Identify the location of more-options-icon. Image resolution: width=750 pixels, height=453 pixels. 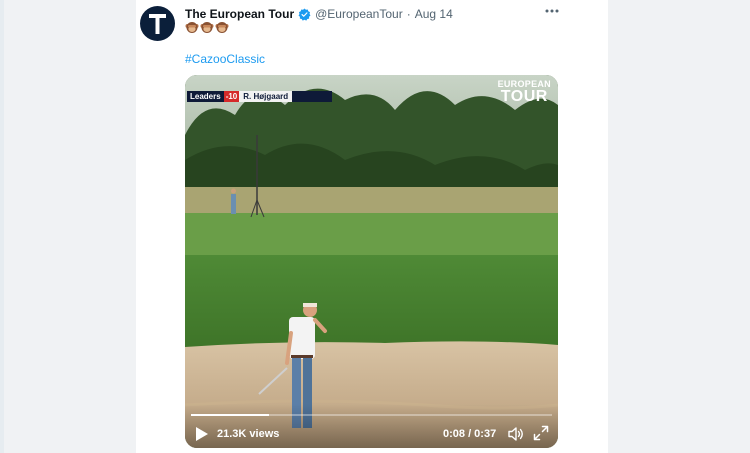
(552, 11).